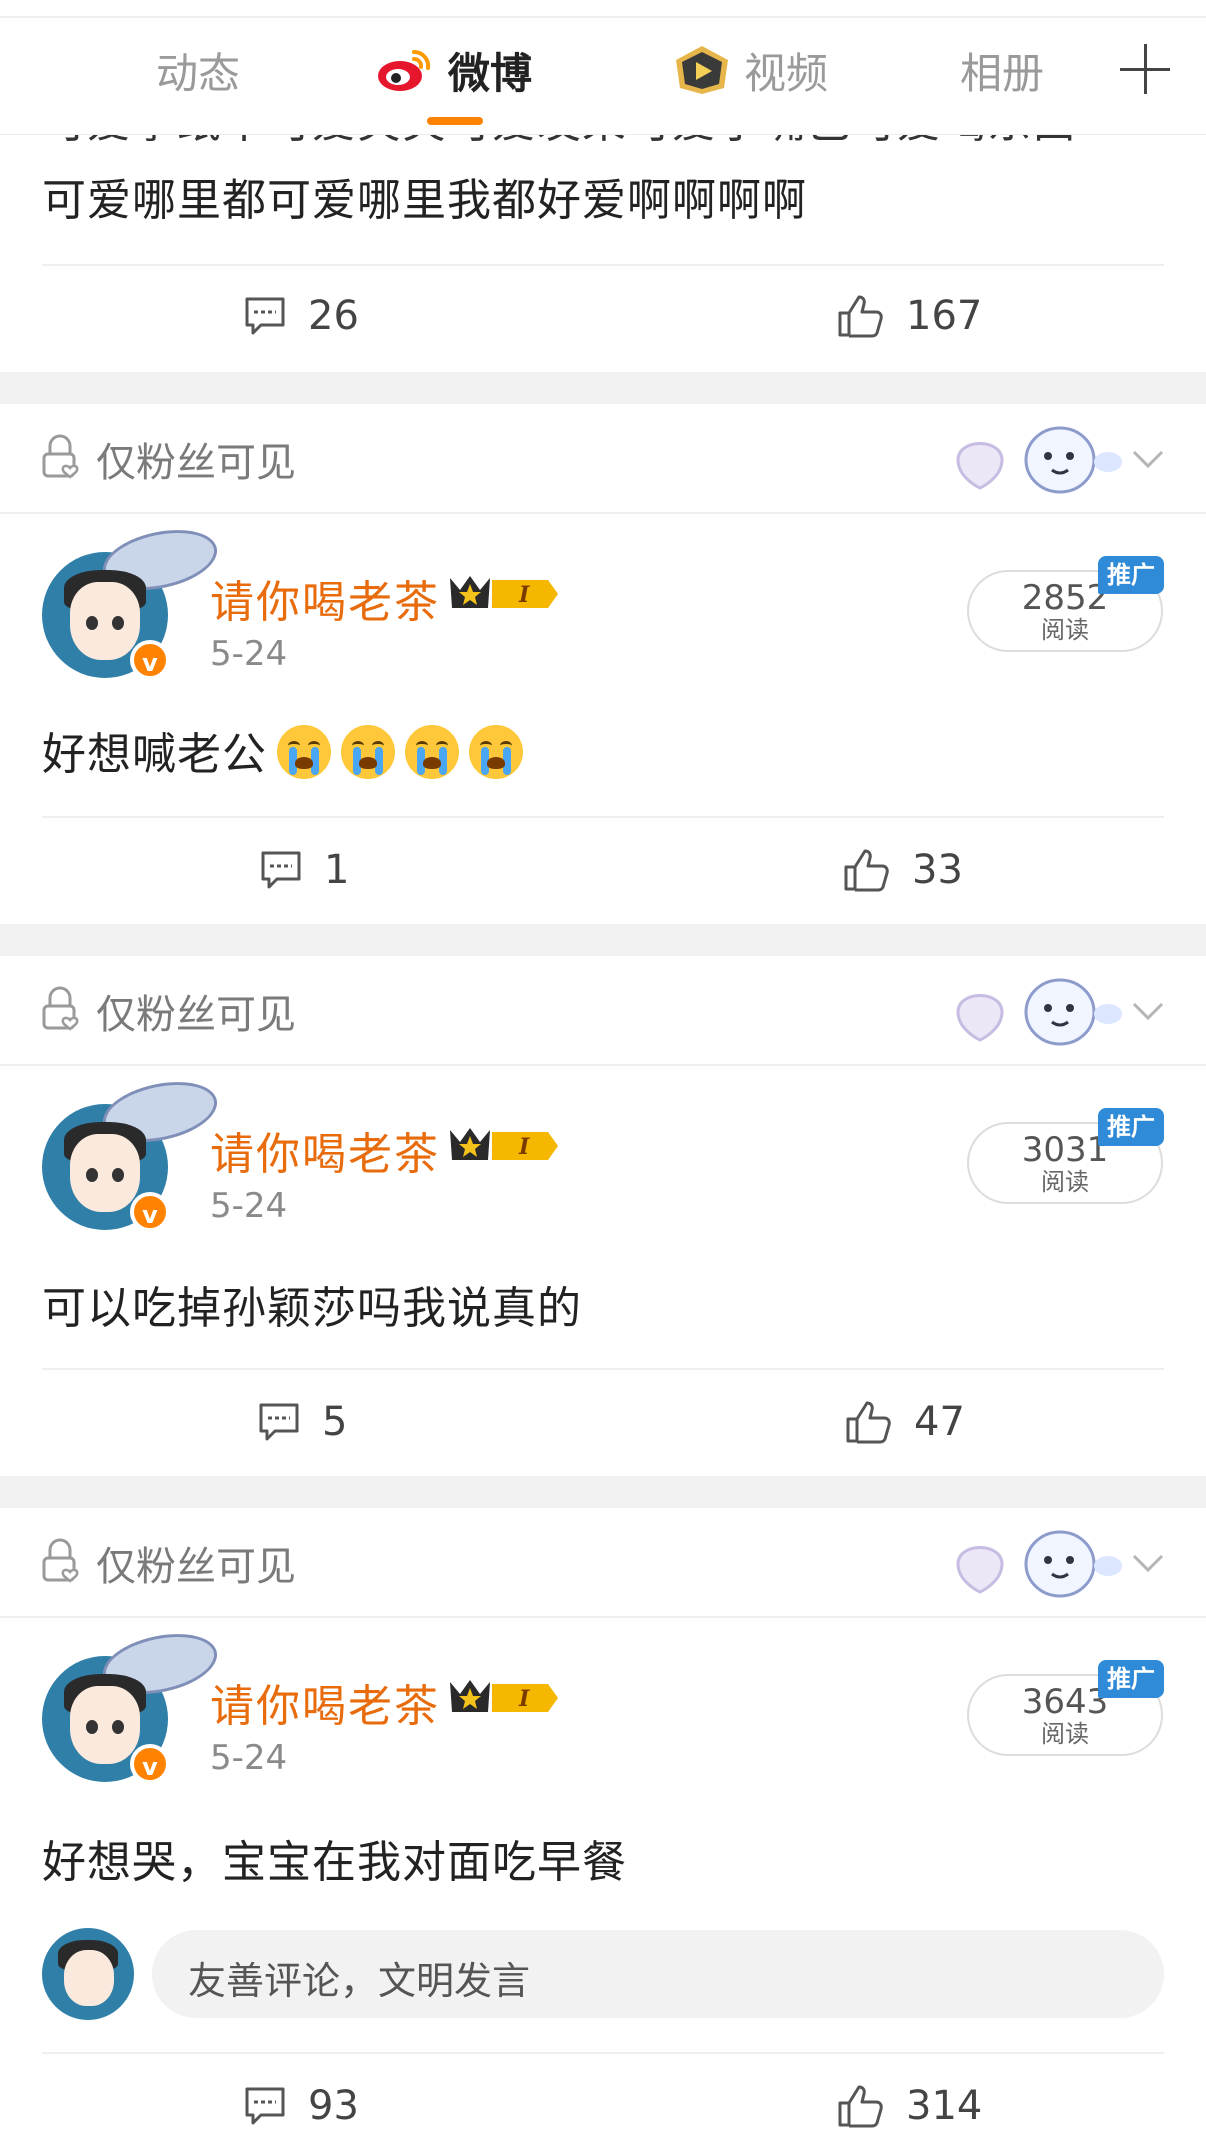 The height and width of the screenshot is (2144, 1206). I want to click on top-tab-bar: 动态 微博 视频 相册, so click(603, 67).